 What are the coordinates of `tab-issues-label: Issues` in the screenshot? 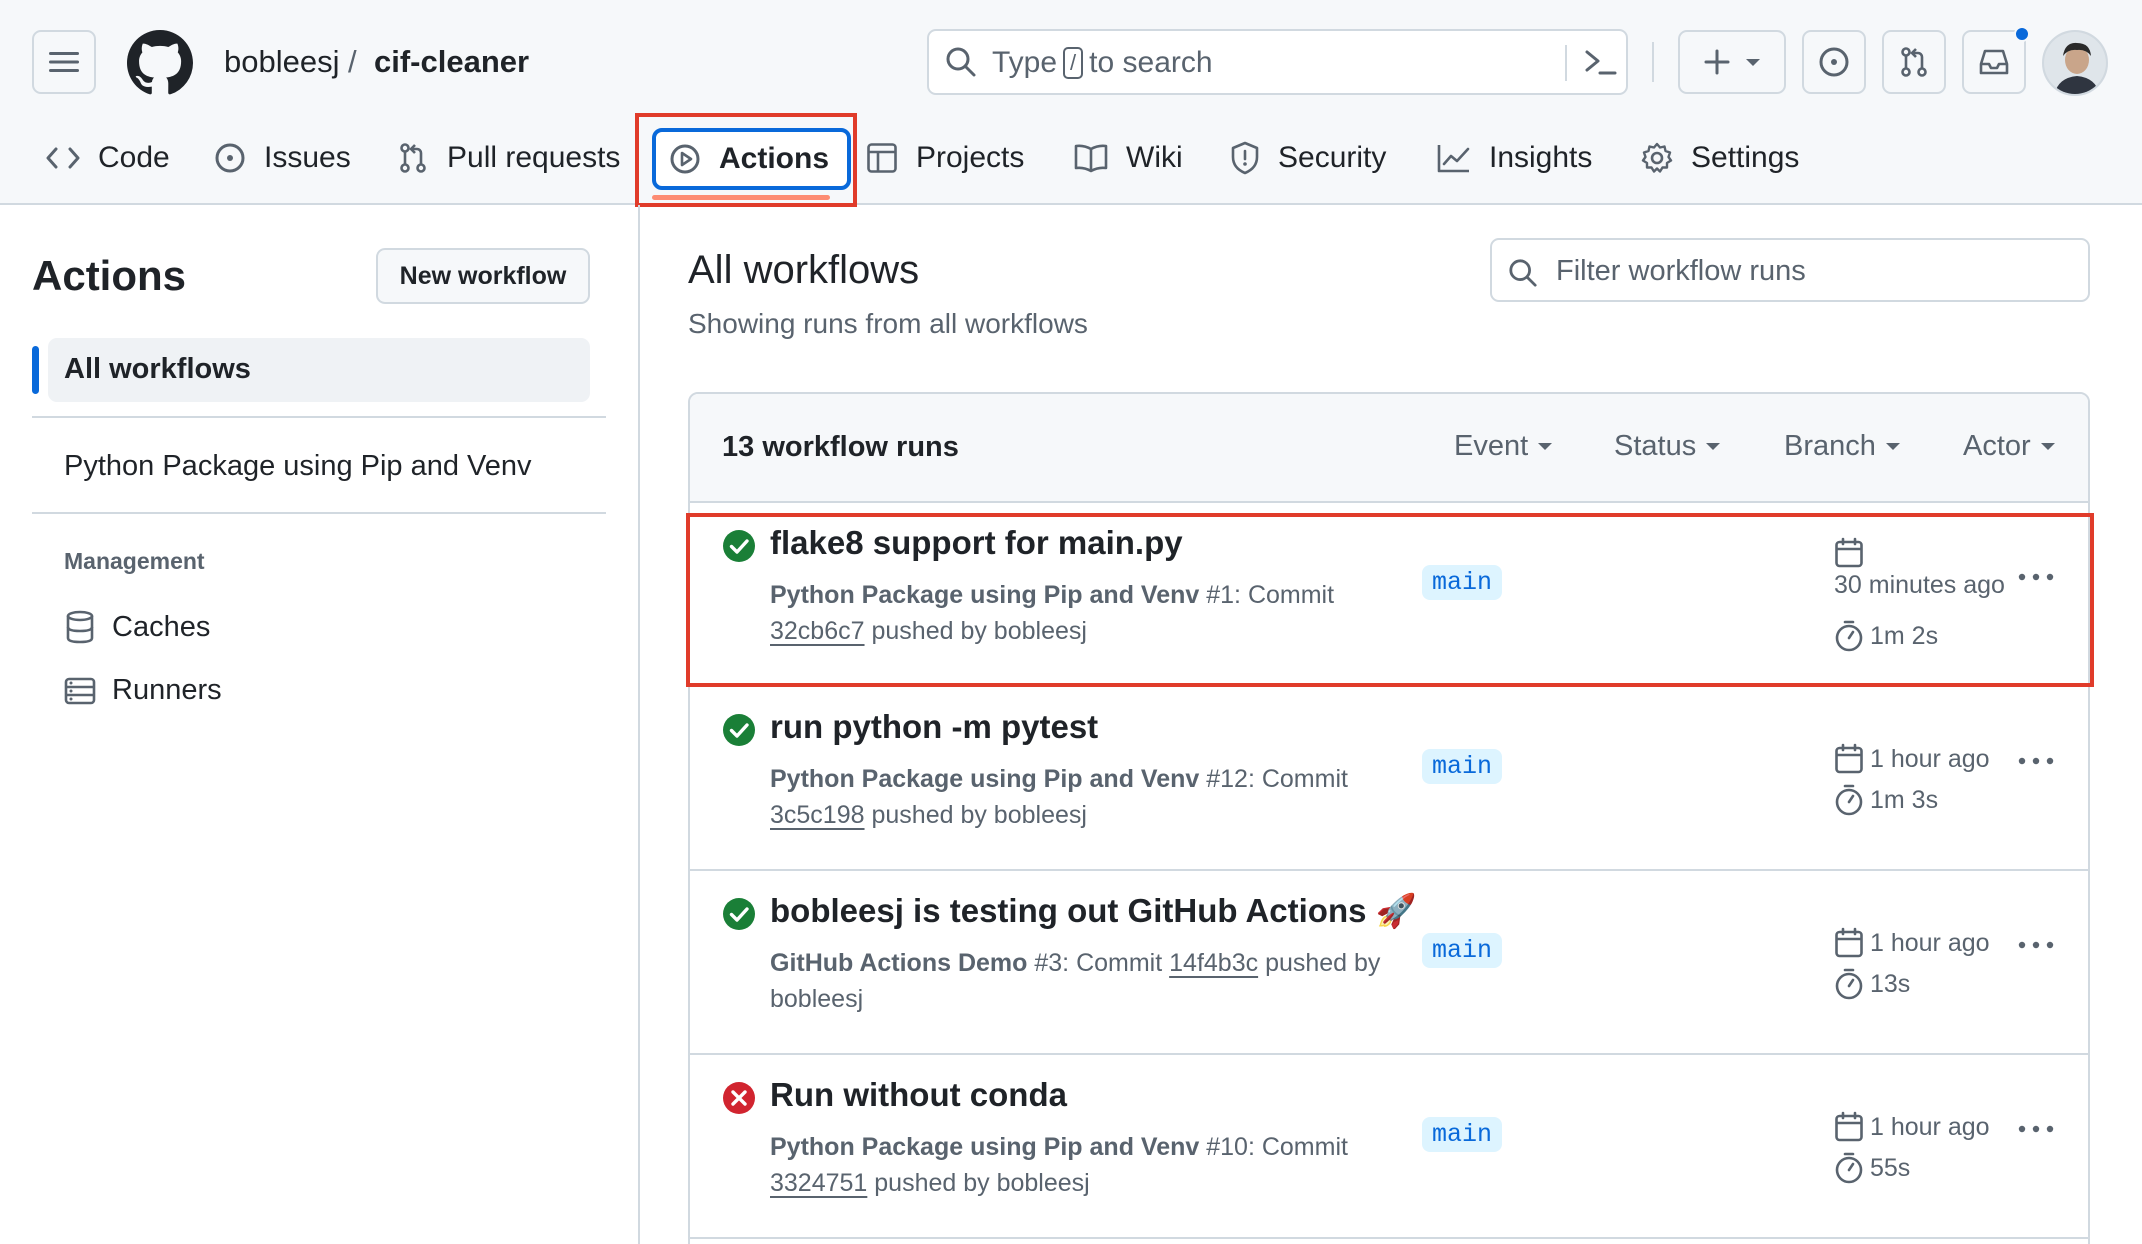 It's located at (307, 157).